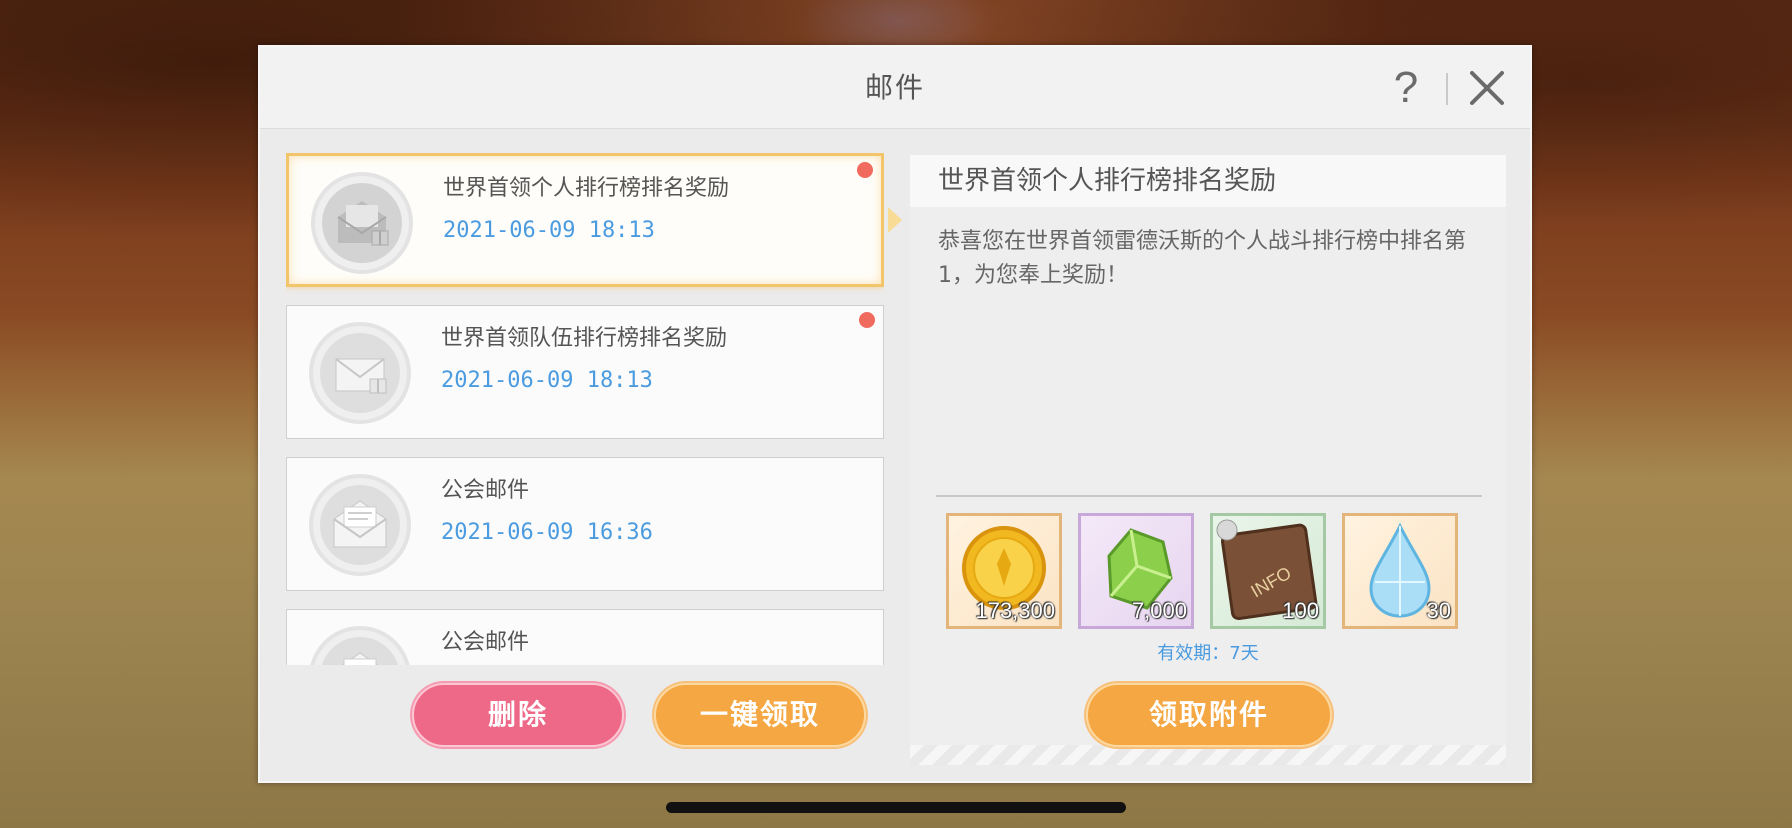 This screenshot has height=828, width=1792. I want to click on reward-quantity: 30, so click(1438, 610).